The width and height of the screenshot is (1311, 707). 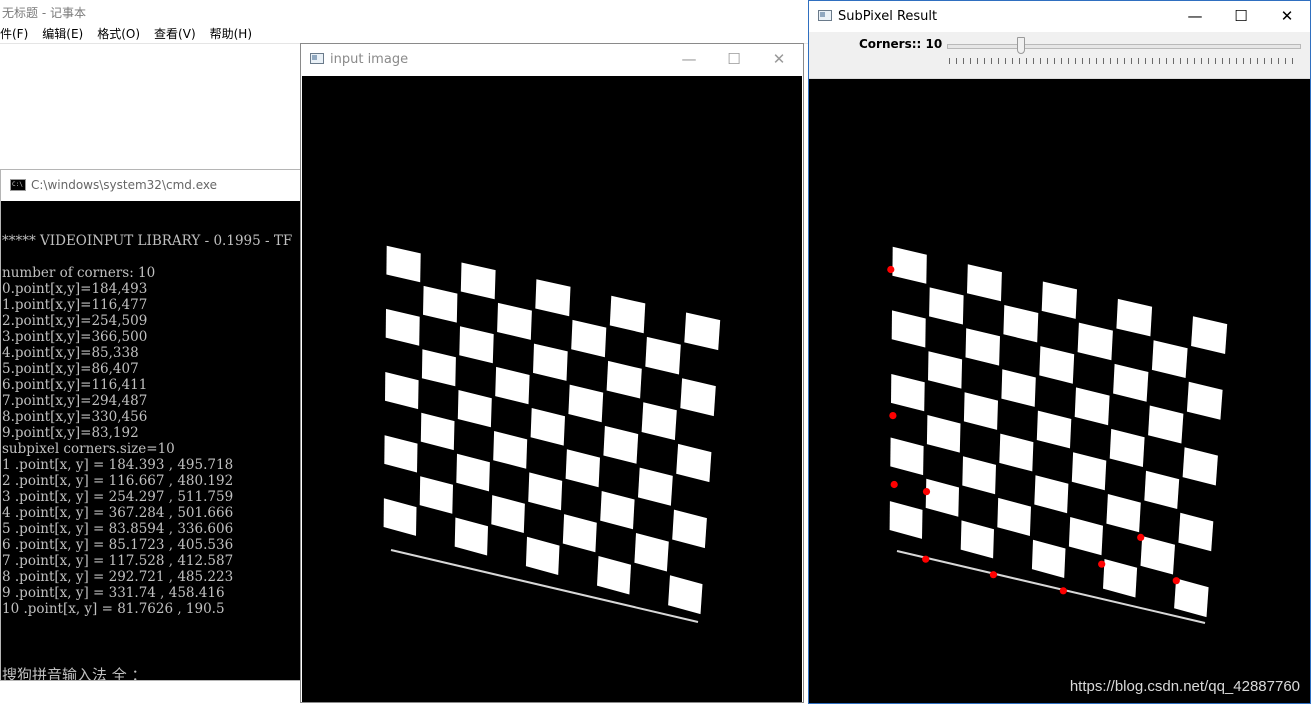 I want to click on console-line: 9.point[x,y]=83,192, so click(x=70, y=433).